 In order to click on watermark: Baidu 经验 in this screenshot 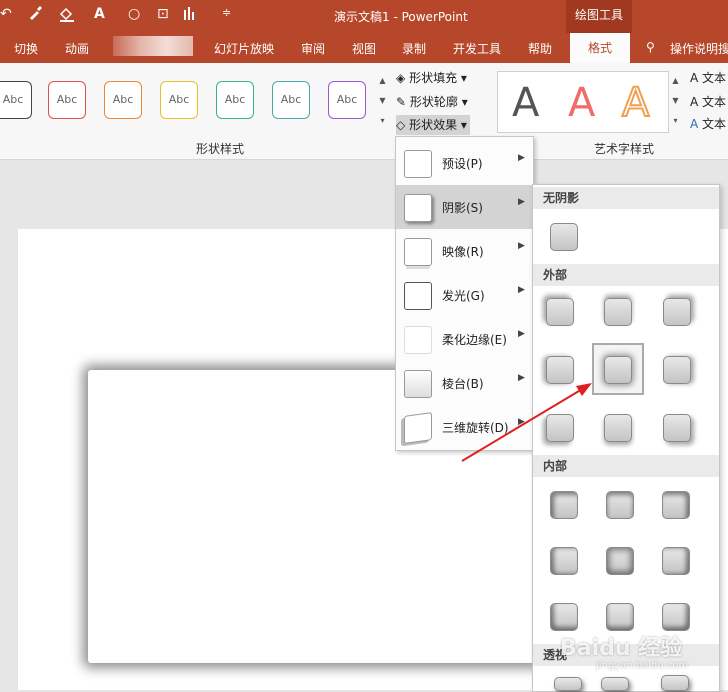, I will do `click(621, 648)`.